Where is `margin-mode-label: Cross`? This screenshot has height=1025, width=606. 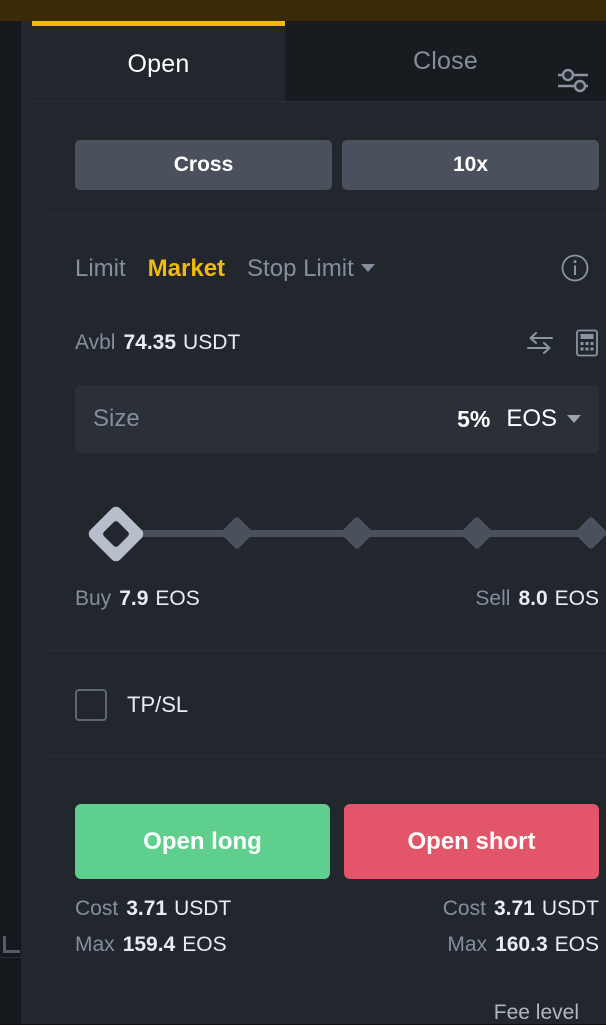
margin-mode-label: Cross is located at coordinates (203, 164).